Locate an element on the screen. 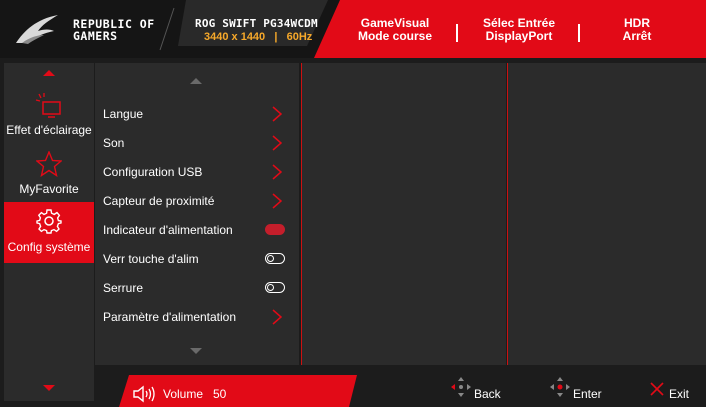  speaker-icon is located at coordinates (144, 394).